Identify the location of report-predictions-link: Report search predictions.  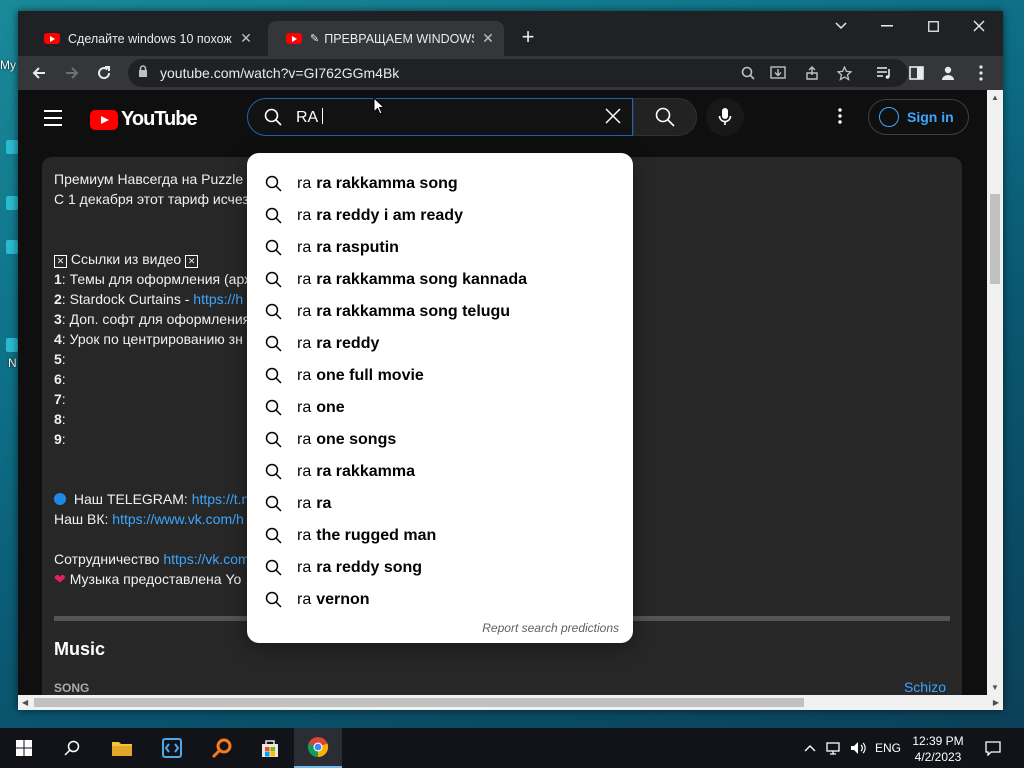
(550, 628).